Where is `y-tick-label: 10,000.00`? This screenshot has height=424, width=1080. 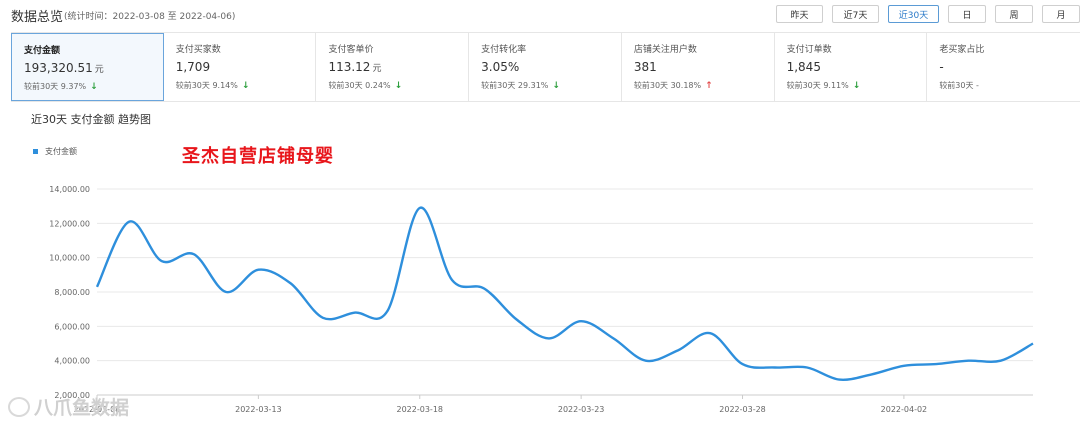 y-tick-label: 10,000.00 is located at coordinates (69, 258).